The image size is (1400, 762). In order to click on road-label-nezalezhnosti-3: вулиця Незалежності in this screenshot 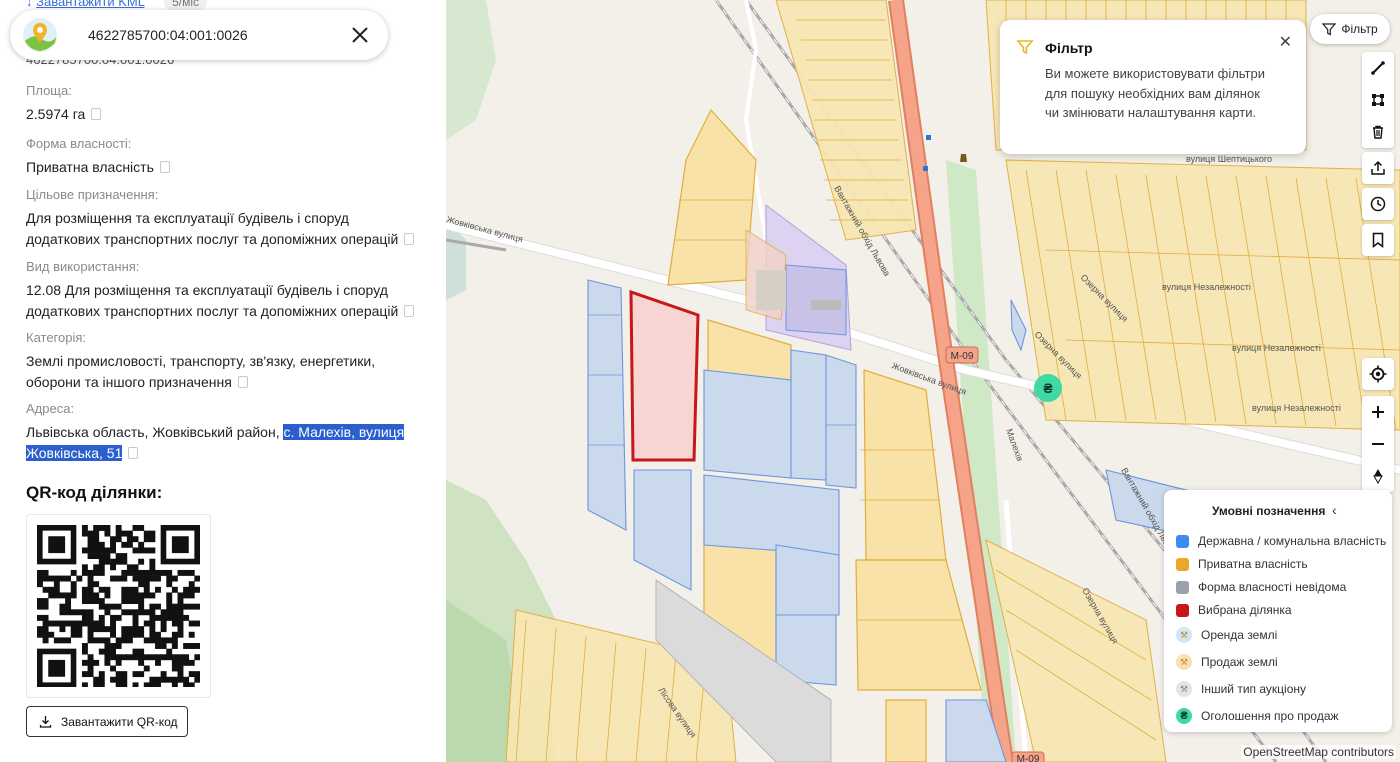, I will do `click(1296, 408)`.